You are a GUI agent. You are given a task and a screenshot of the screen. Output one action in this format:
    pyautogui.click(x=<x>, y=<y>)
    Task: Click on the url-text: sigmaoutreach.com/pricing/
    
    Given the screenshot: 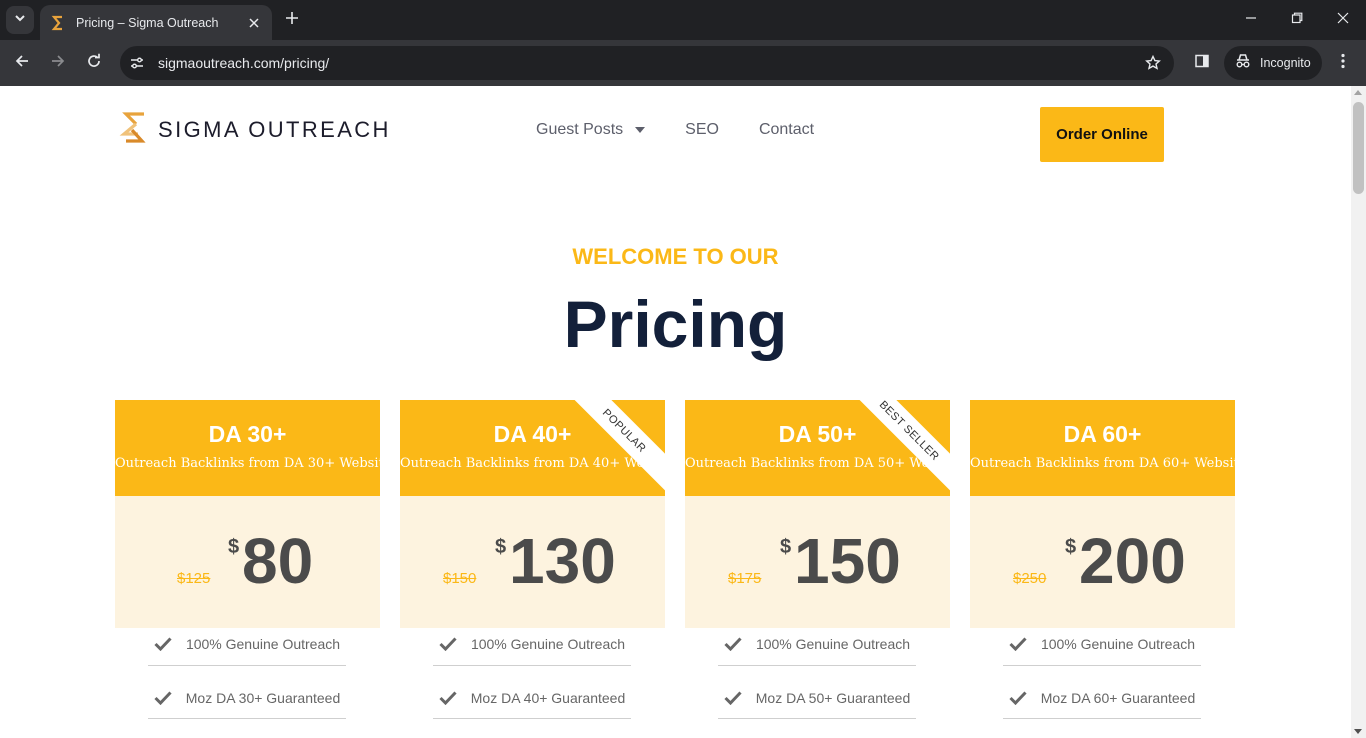 What is the action you would take?
    pyautogui.click(x=244, y=63)
    